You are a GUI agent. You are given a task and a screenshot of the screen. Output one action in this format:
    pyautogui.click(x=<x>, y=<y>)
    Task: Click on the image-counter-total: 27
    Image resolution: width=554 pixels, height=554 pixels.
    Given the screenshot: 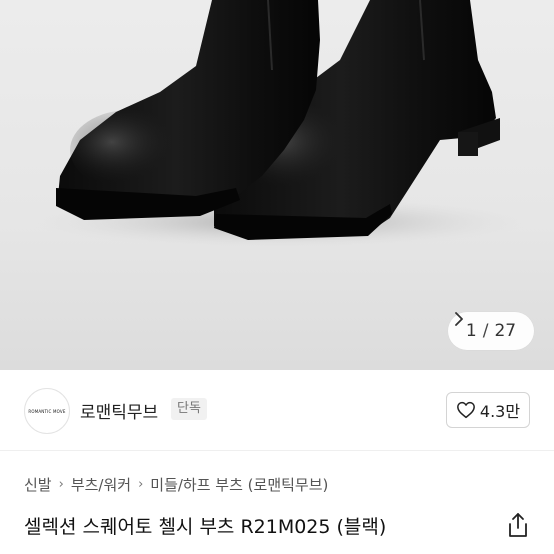 What is the action you would take?
    pyautogui.click(x=505, y=331)
    